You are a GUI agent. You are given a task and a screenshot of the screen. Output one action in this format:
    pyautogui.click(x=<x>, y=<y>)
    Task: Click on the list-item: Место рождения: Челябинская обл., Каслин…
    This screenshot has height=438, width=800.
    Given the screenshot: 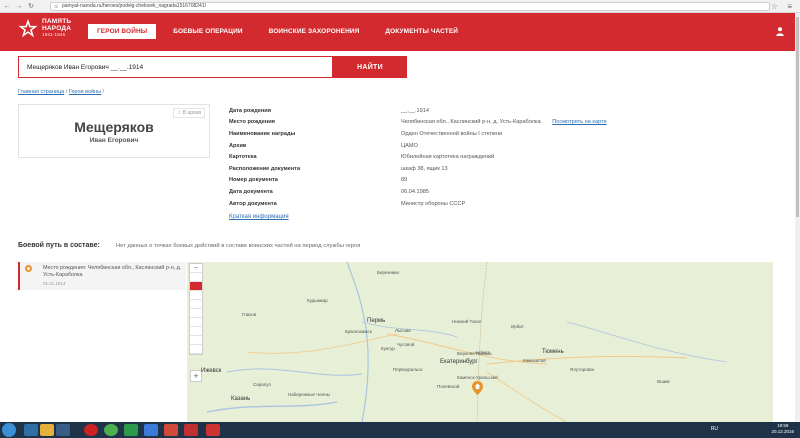 What is the action you would take?
    pyautogui.click(x=102, y=276)
    